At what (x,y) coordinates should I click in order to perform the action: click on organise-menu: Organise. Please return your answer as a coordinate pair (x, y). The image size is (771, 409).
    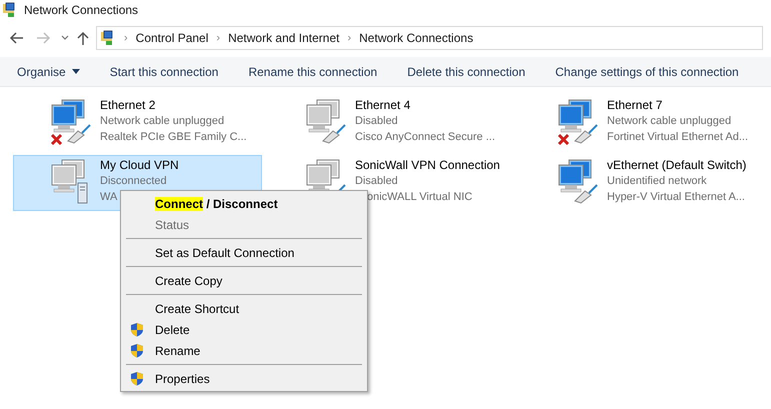
    Looking at the image, I should click on (48, 71).